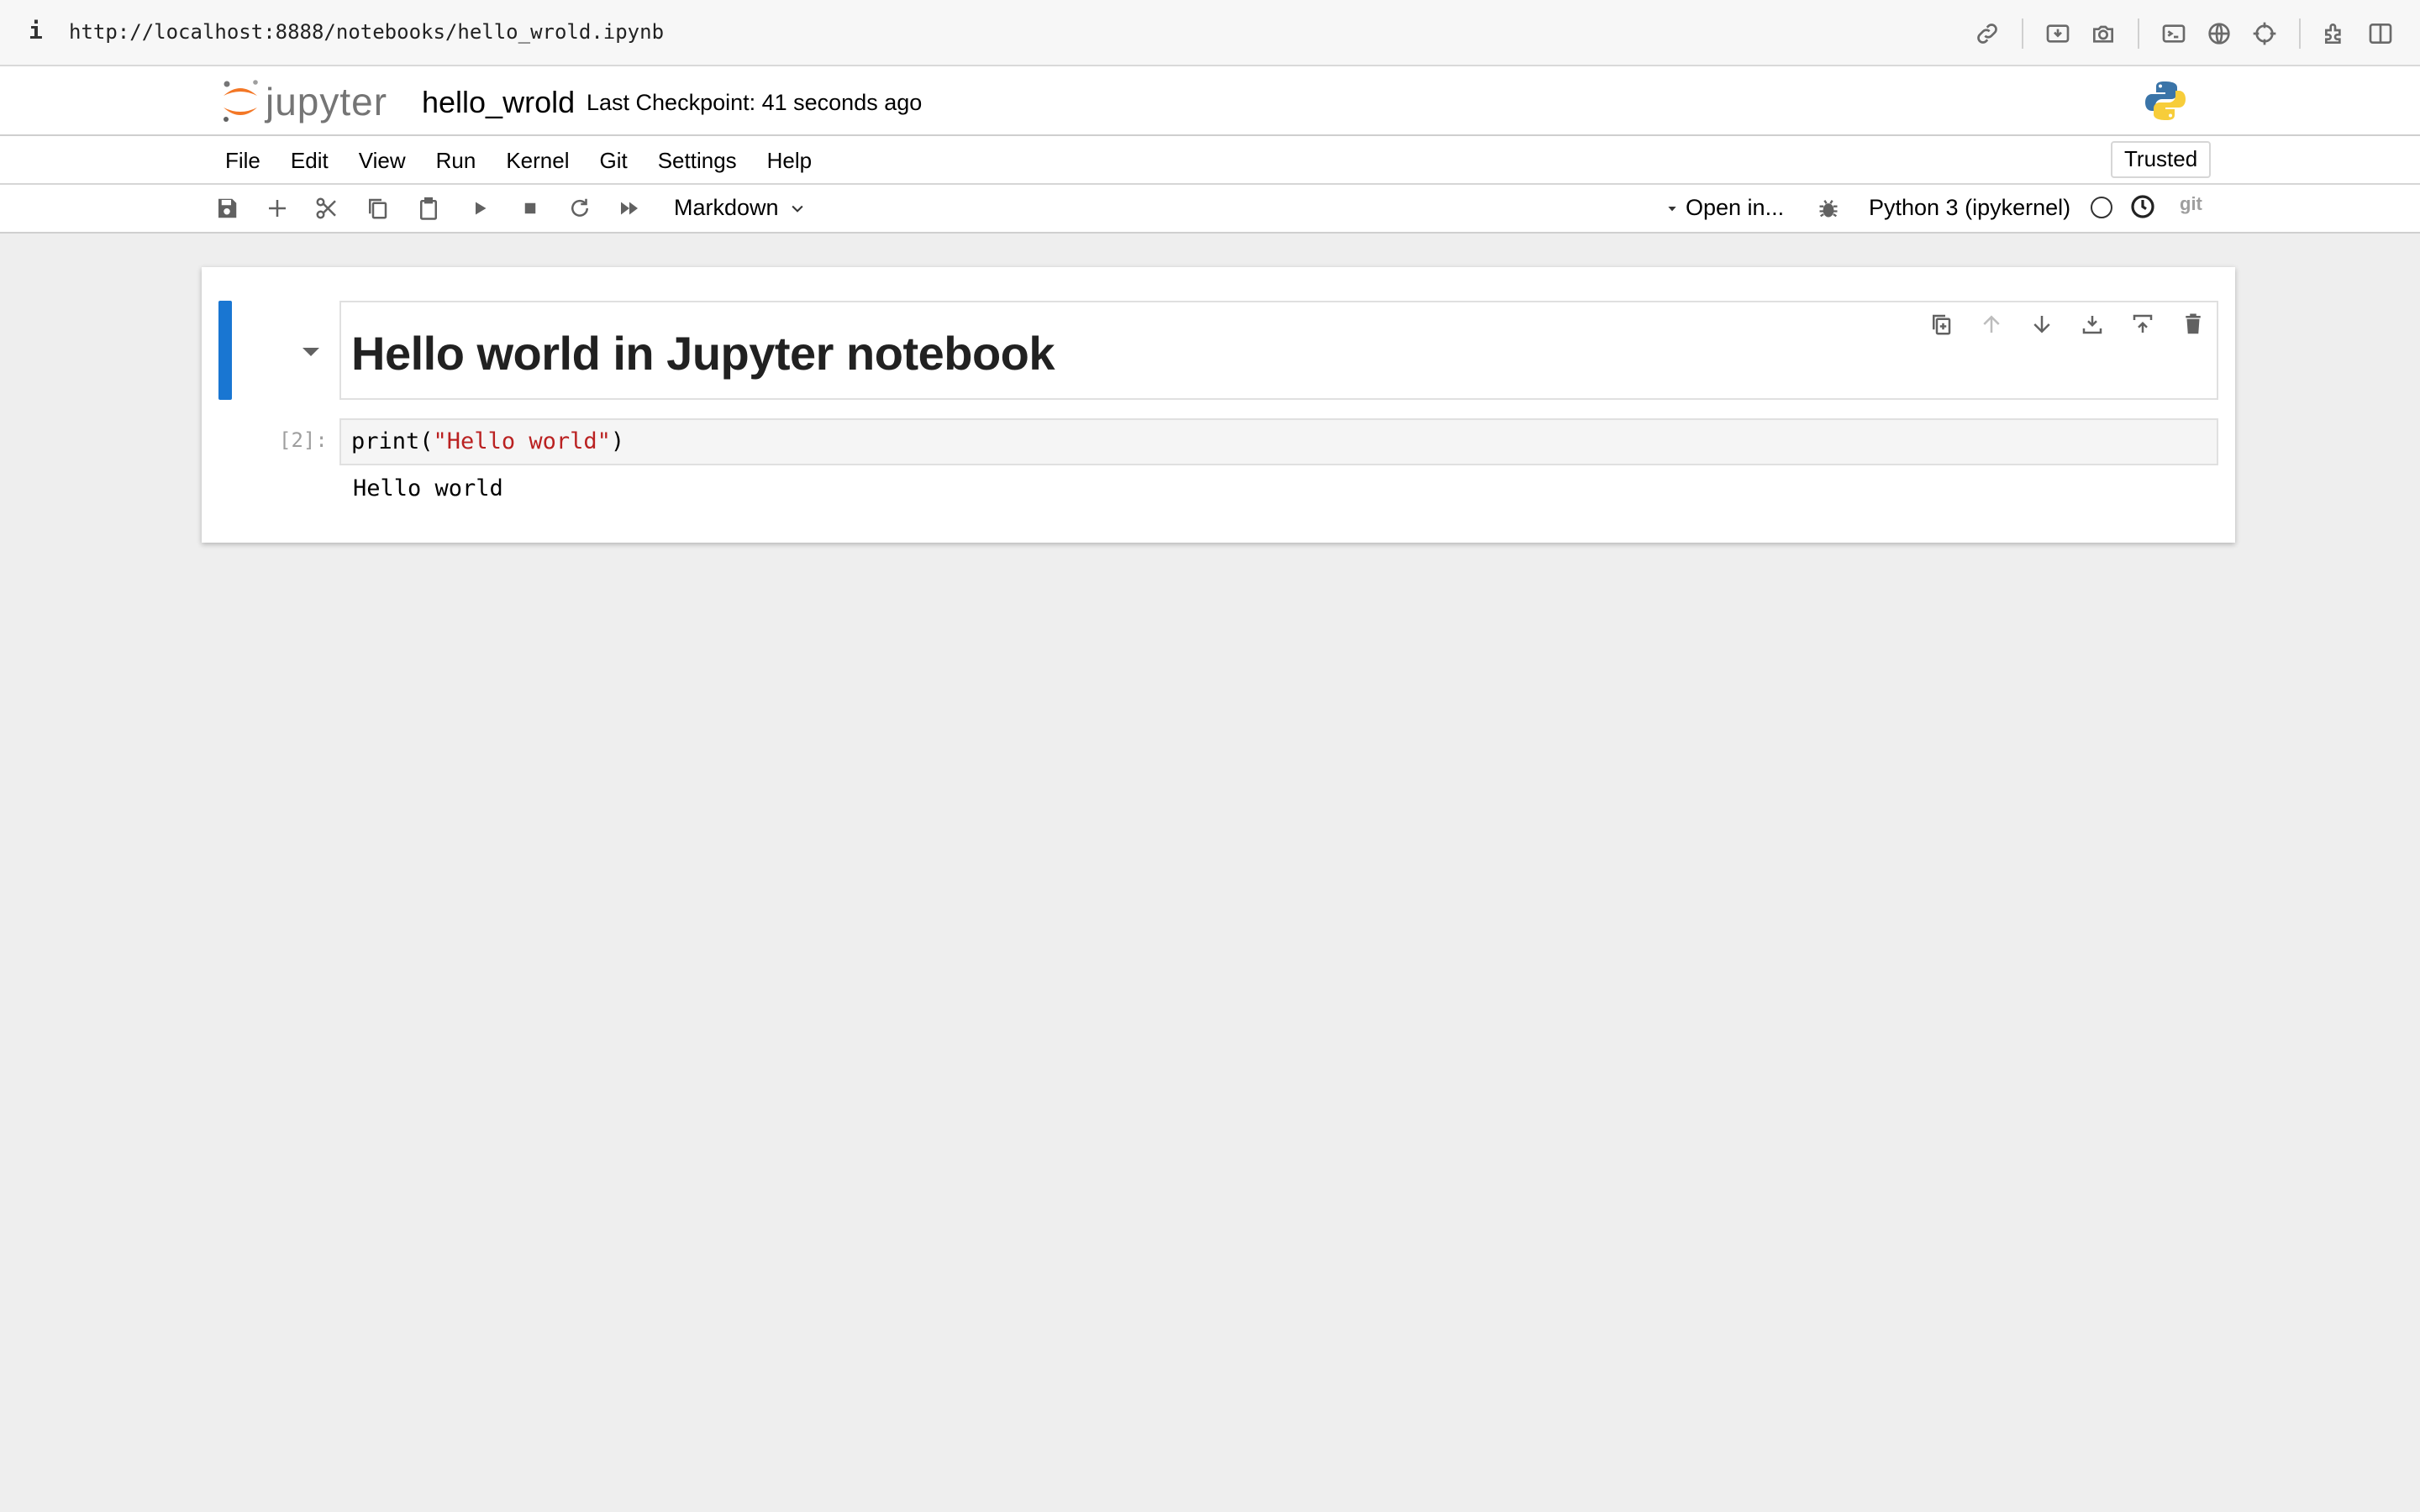 This screenshot has height=1512, width=2420. I want to click on code-cell-editor: print("Hello world"), so click(1278, 441).